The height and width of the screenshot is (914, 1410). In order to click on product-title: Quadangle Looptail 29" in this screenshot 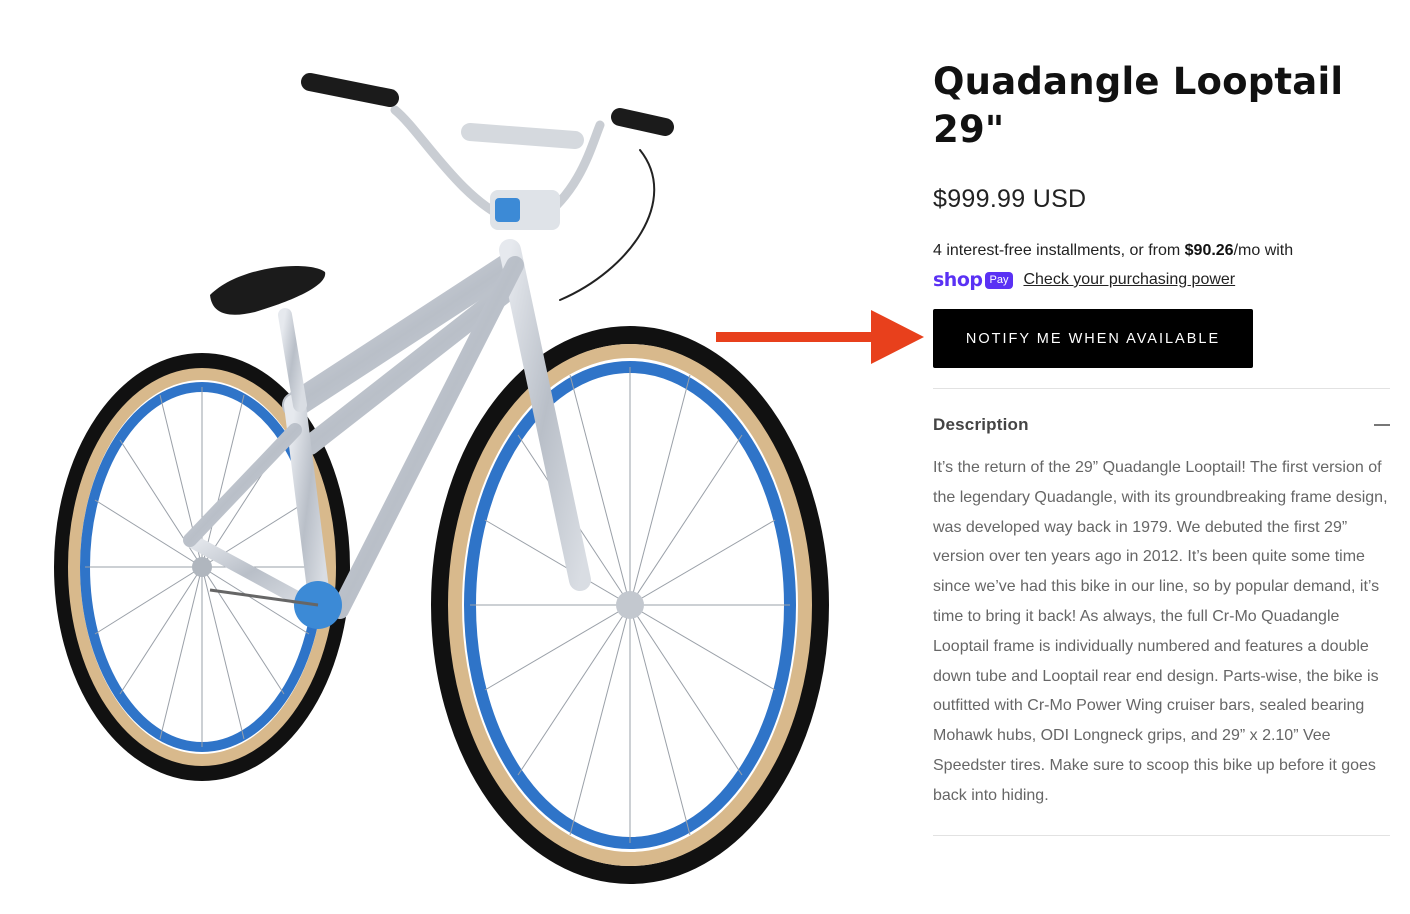, I will do `click(1138, 105)`.